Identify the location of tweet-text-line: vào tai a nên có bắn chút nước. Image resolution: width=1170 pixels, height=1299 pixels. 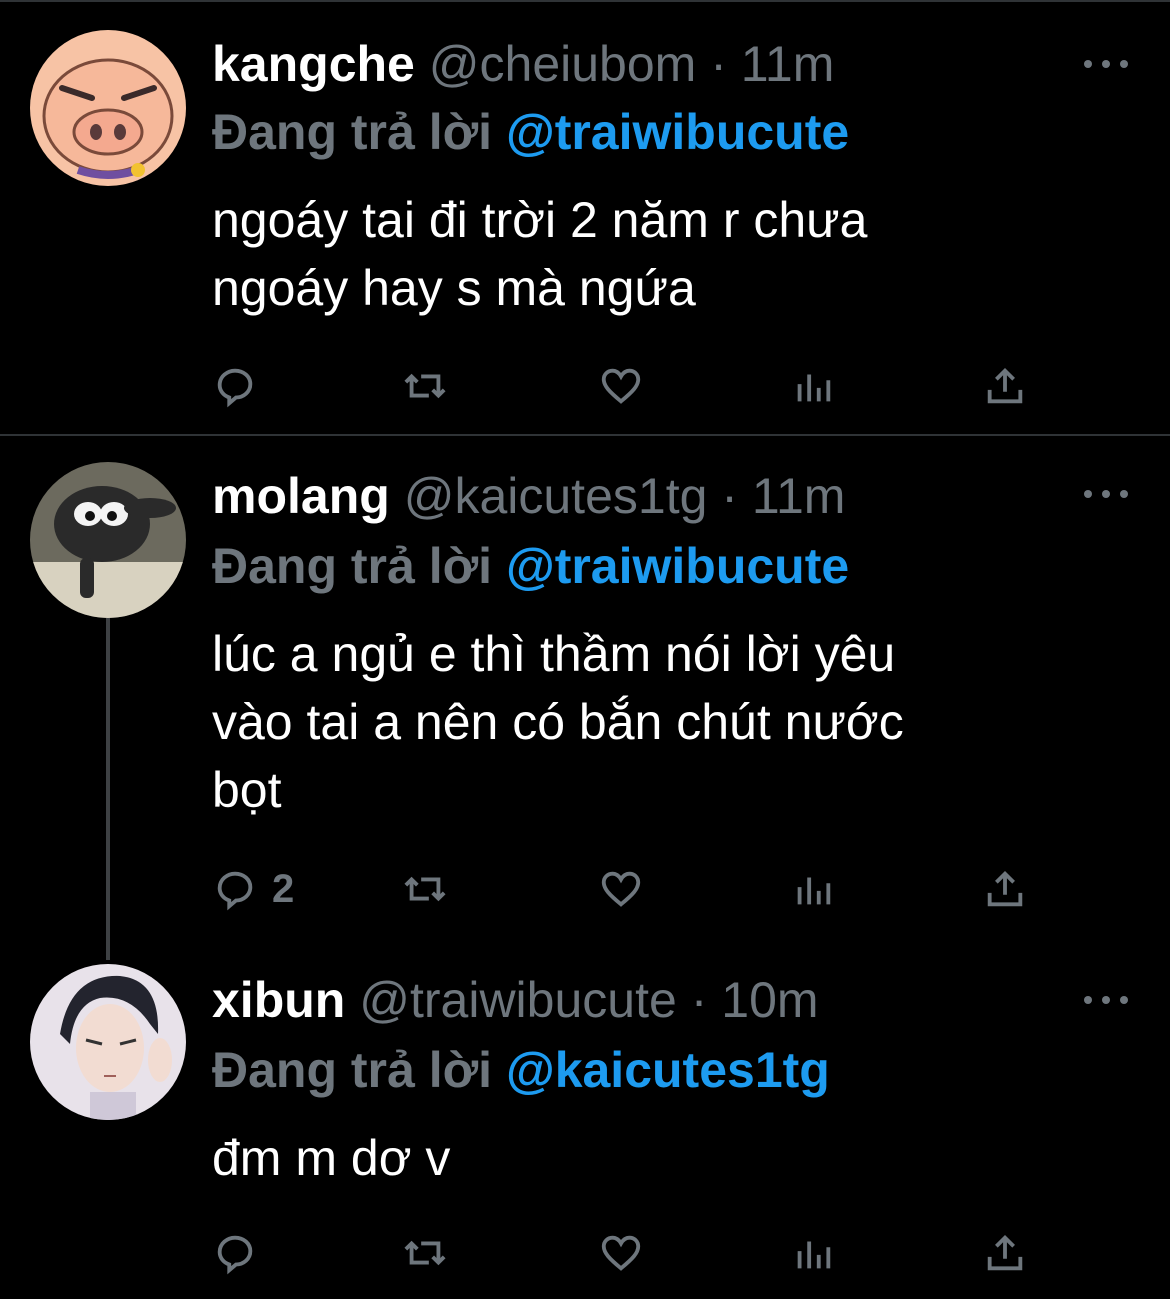
(558, 722).